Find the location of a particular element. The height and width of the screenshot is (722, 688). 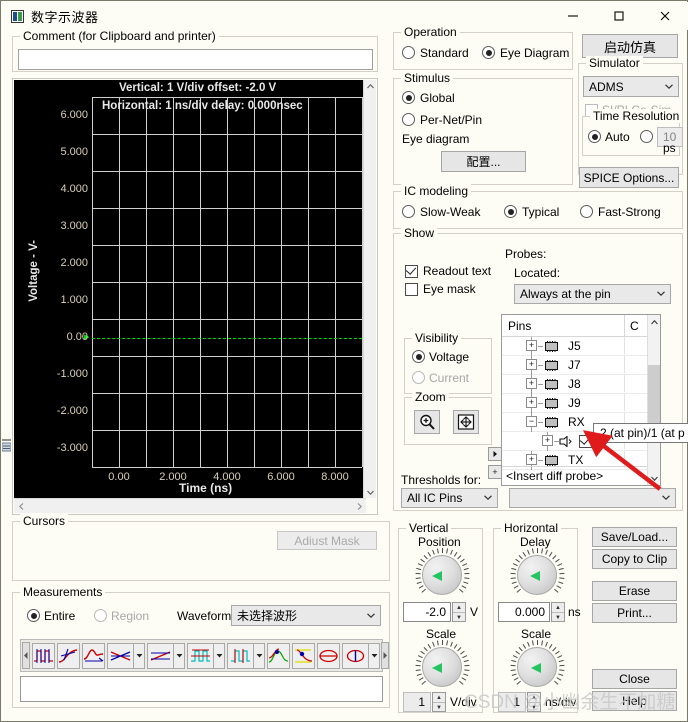

measurements-toolbar is located at coordinates (204, 655).